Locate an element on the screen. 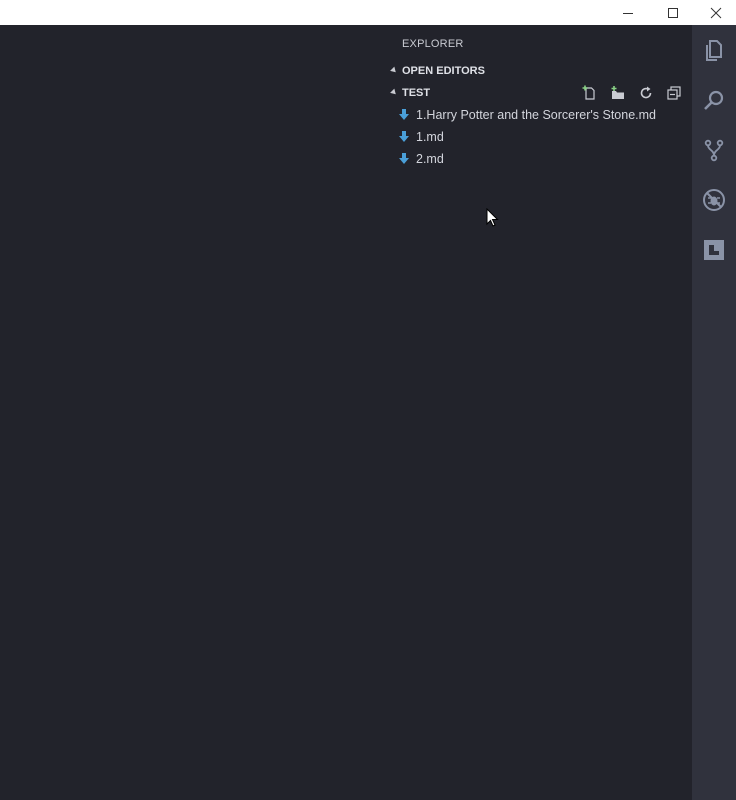 The height and width of the screenshot is (800, 736). maximize-icon is located at coordinates (673, 12).